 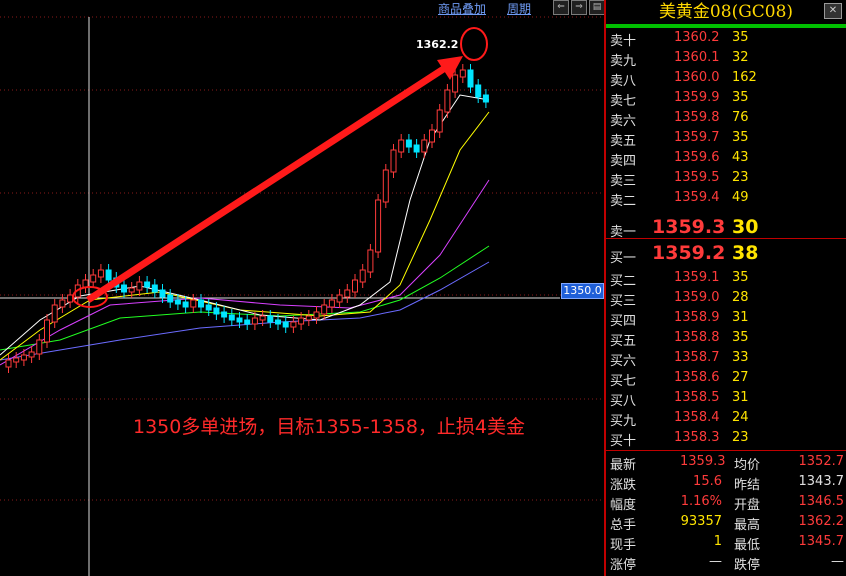 What do you see at coordinates (519, 8) in the screenshot?
I see `period-link: 周期` at bounding box center [519, 8].